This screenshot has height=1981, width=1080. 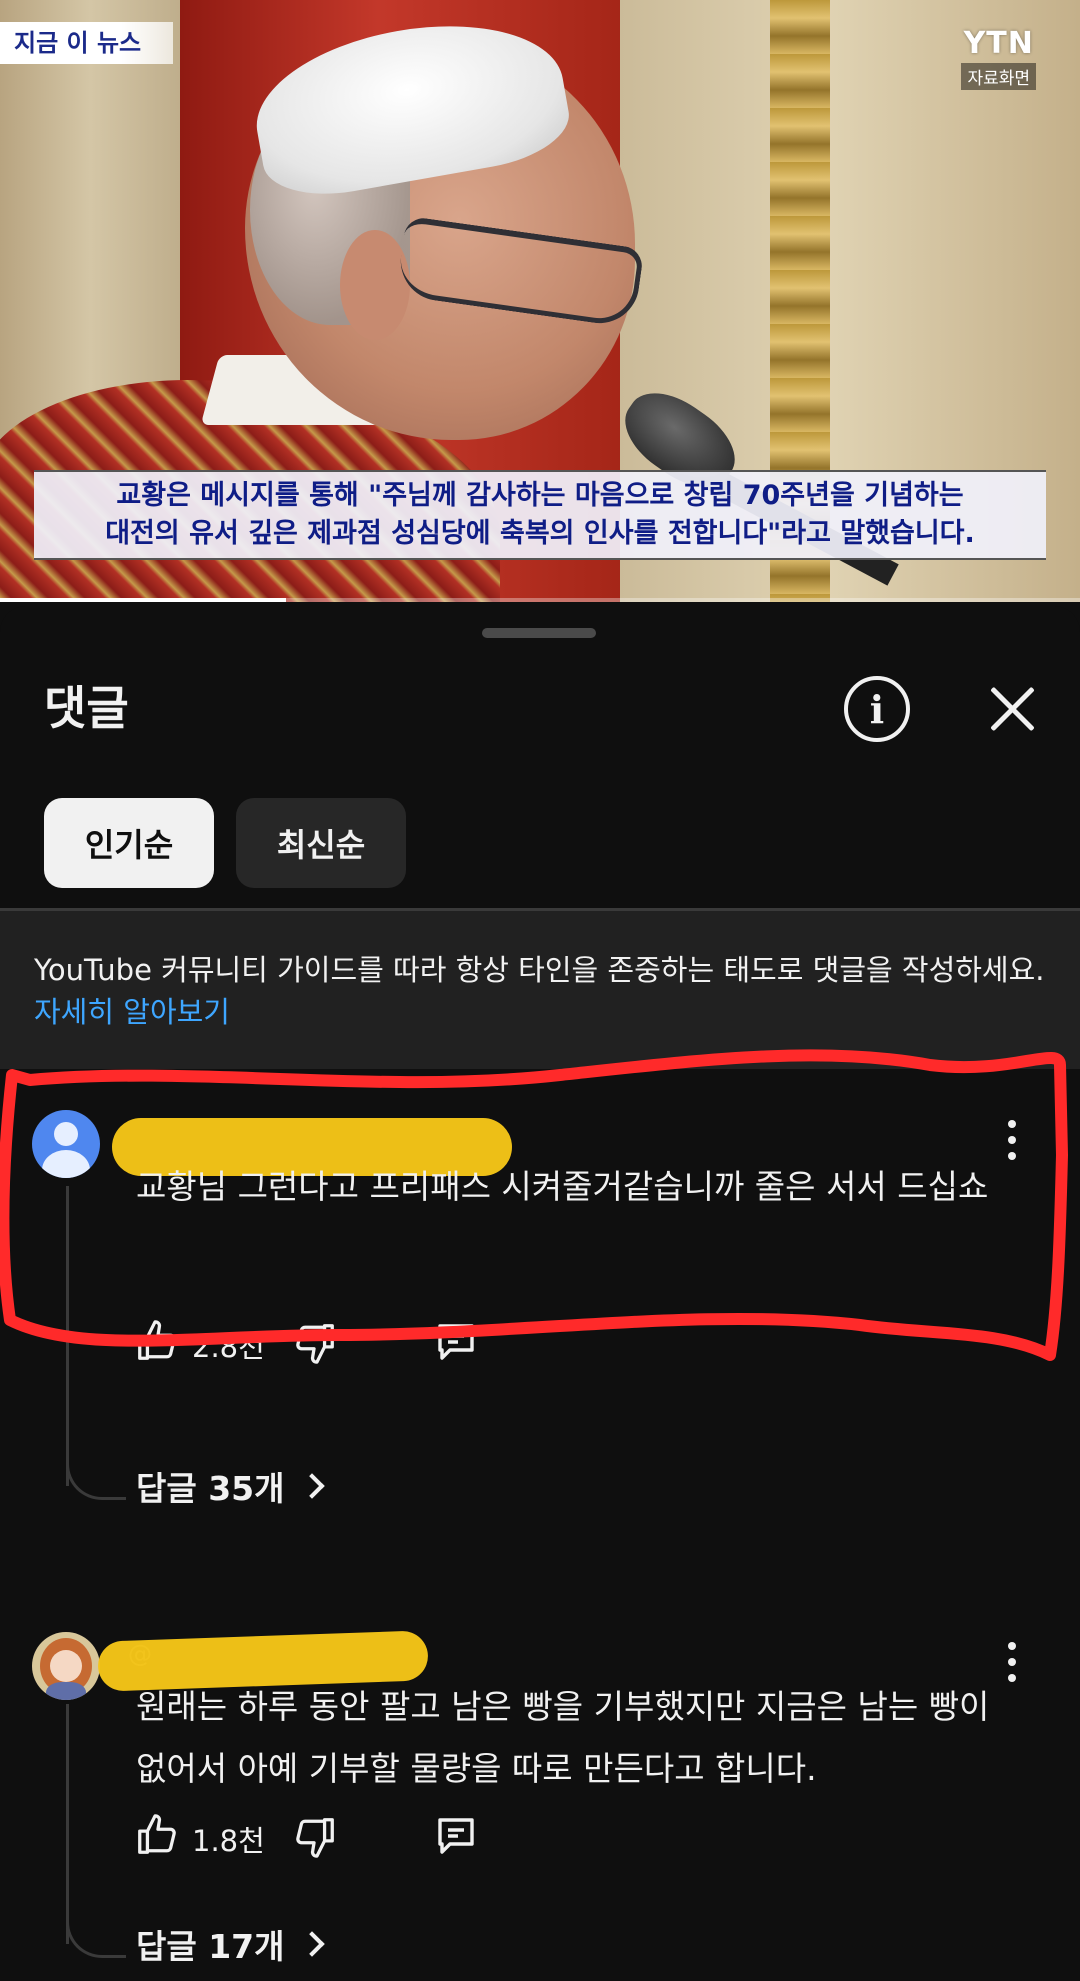 I want to click on sort-chip-popular: 인기순, so click(x=129, y=843).